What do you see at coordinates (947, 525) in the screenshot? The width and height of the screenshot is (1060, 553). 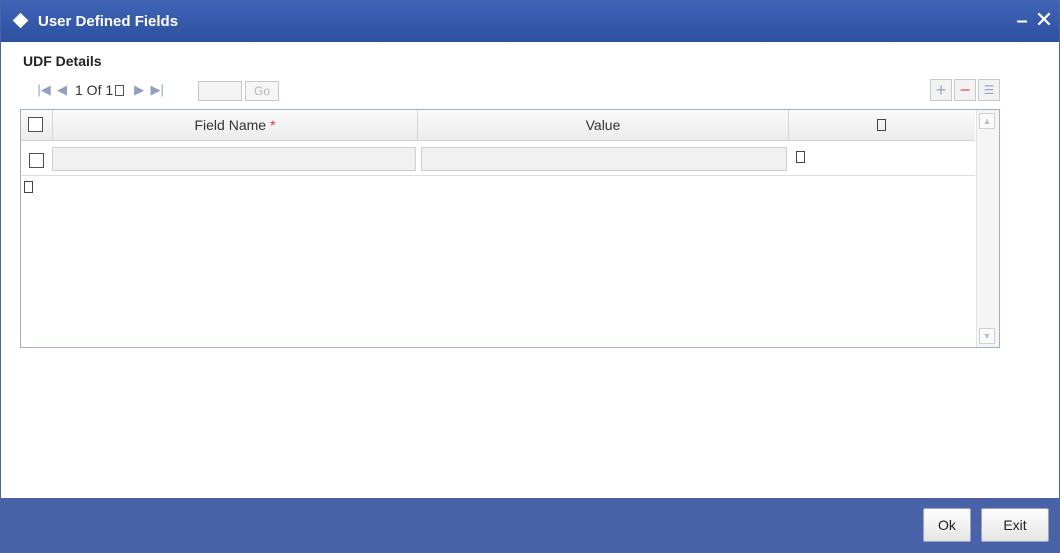 I see `ok-button: Ok` at bounding box center [947, 525].